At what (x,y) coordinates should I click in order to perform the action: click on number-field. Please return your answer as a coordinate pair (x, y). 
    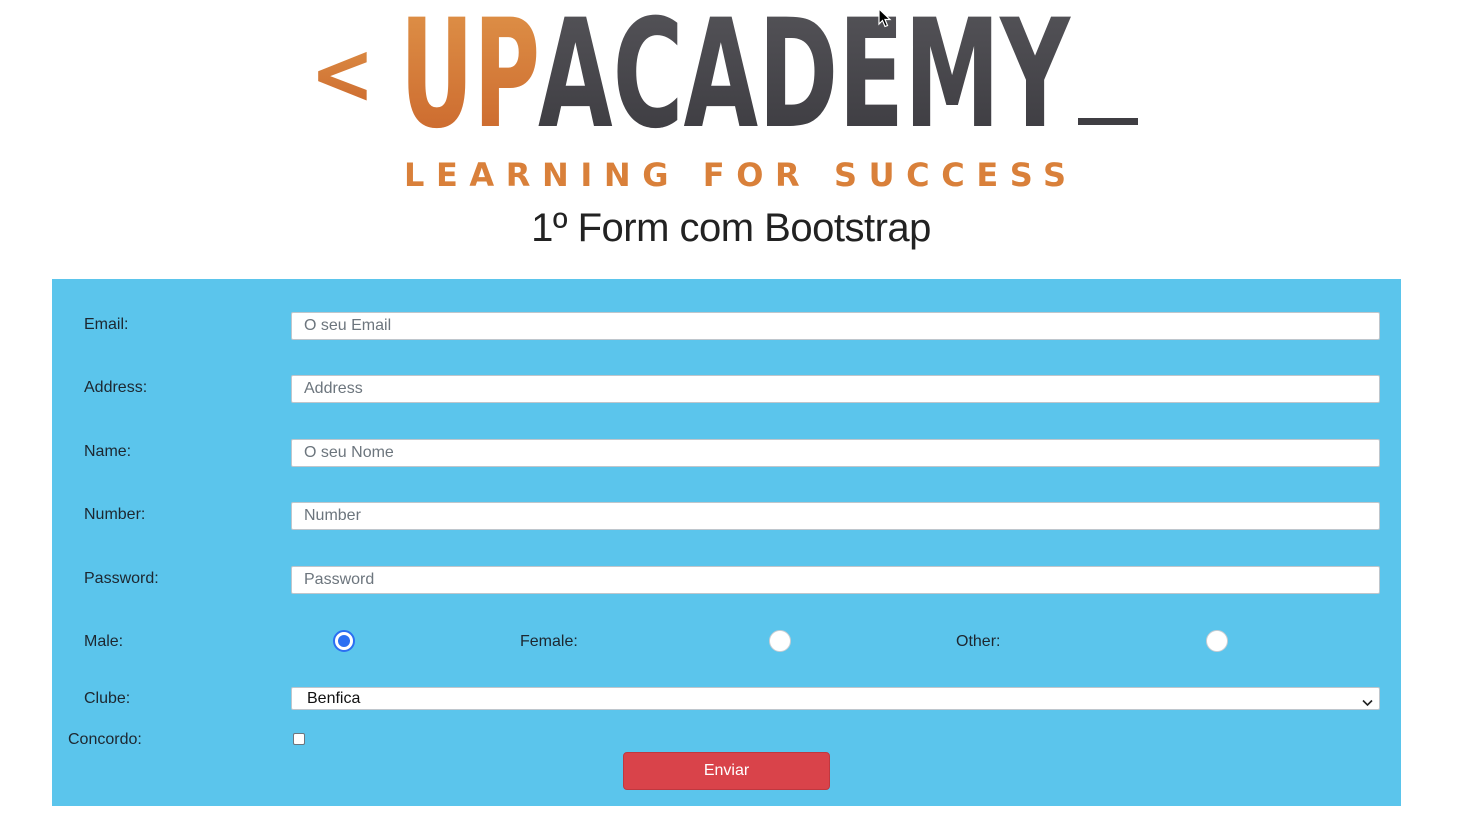
    Looking at the image, I should click on (835, 516).